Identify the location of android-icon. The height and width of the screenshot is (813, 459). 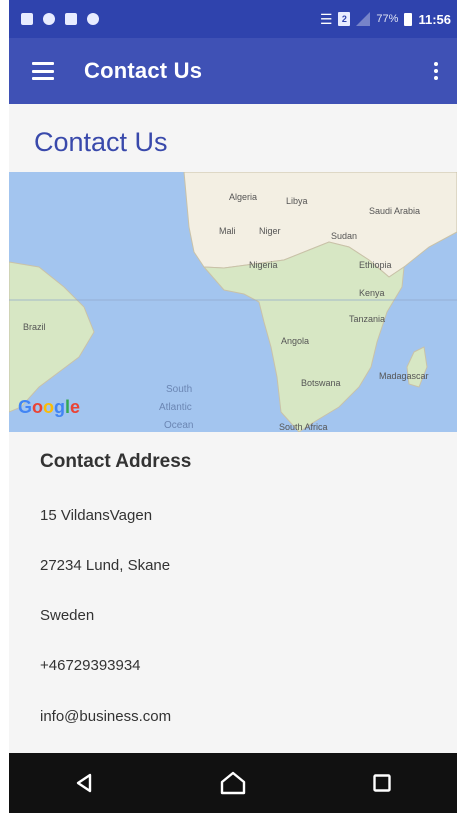
(93, 19).